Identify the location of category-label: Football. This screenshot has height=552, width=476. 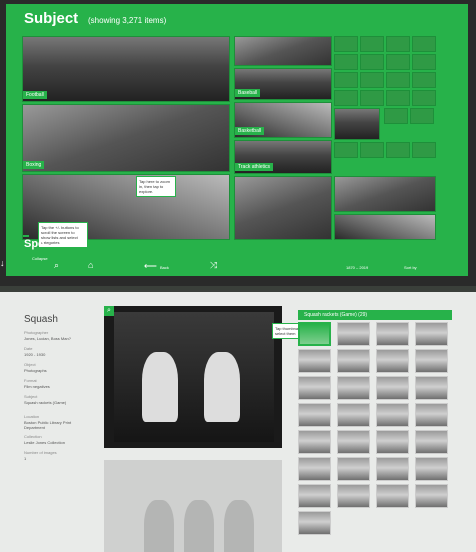
(35, 95).